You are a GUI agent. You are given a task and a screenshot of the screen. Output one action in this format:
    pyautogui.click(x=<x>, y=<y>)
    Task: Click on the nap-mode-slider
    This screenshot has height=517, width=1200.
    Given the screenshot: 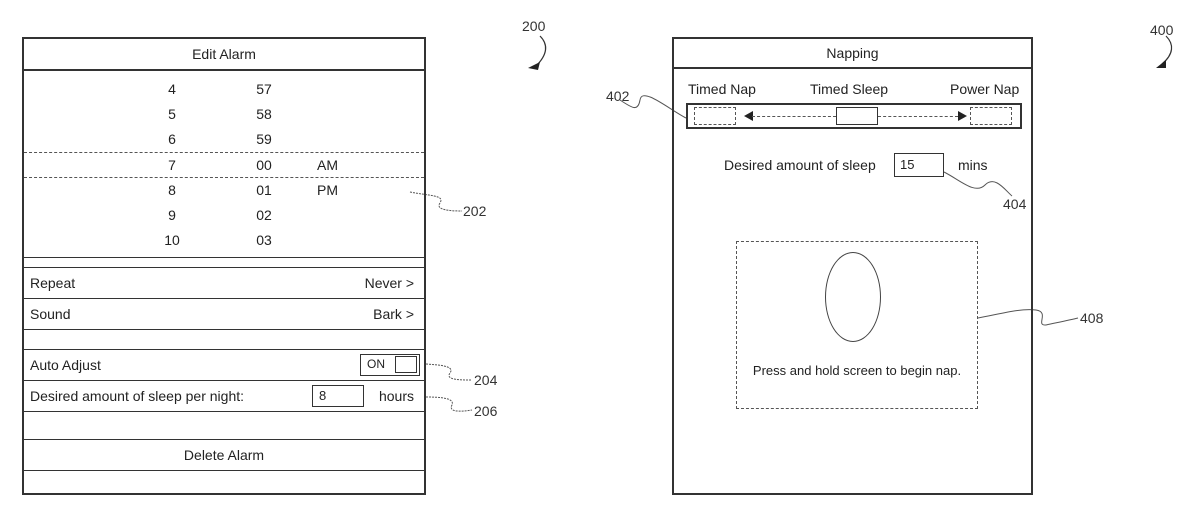 What is the action you would take?
    pyautogui.click(x=854, y=116)
    